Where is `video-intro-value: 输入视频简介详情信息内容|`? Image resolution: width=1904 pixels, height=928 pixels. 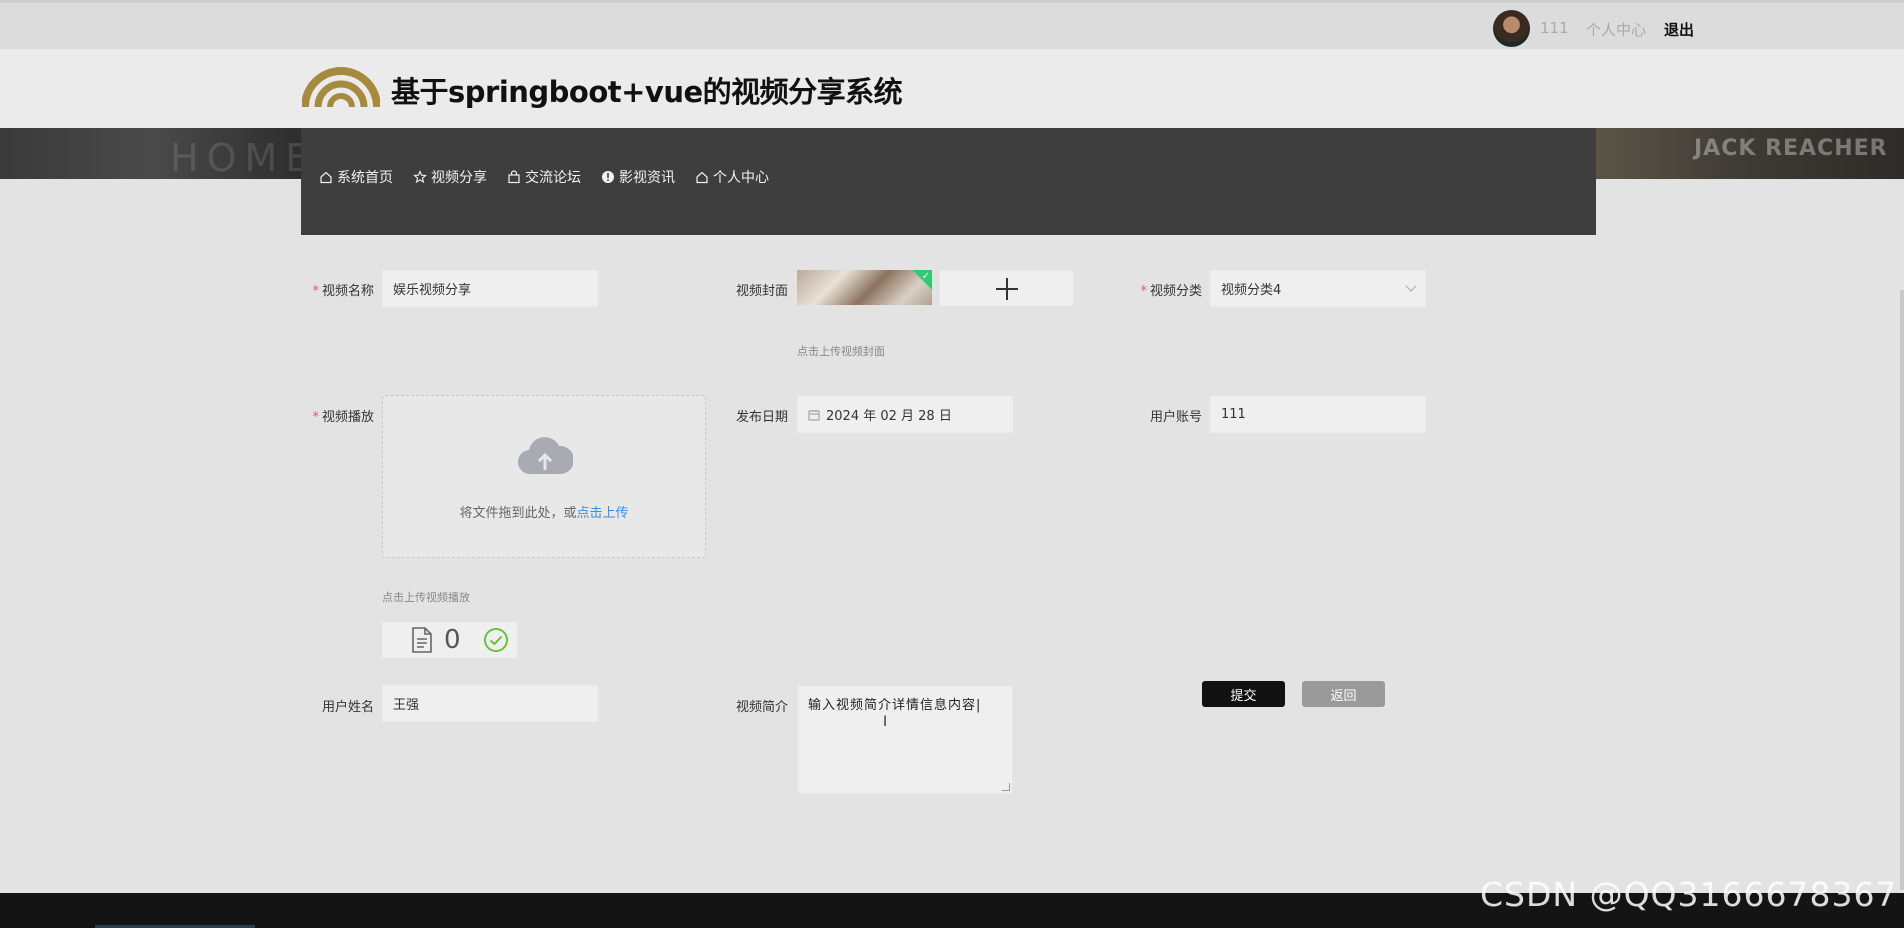
video-intro-value: 输入视频简介详情信息内容| is located at coordinates (895, 705).